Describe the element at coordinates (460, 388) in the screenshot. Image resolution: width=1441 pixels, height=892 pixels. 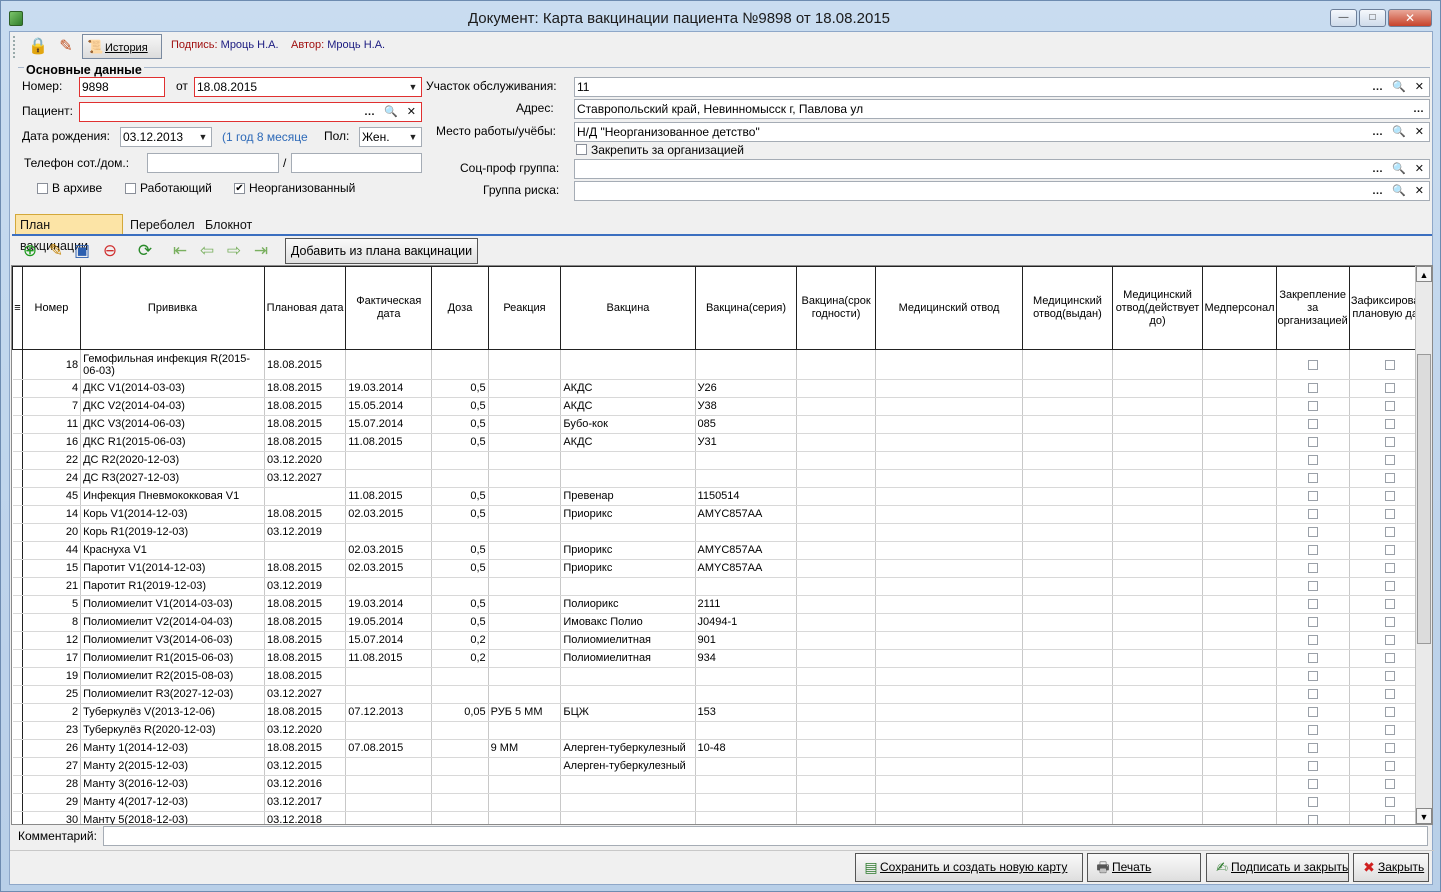
I see `cell-dose: 0,5` at that location.